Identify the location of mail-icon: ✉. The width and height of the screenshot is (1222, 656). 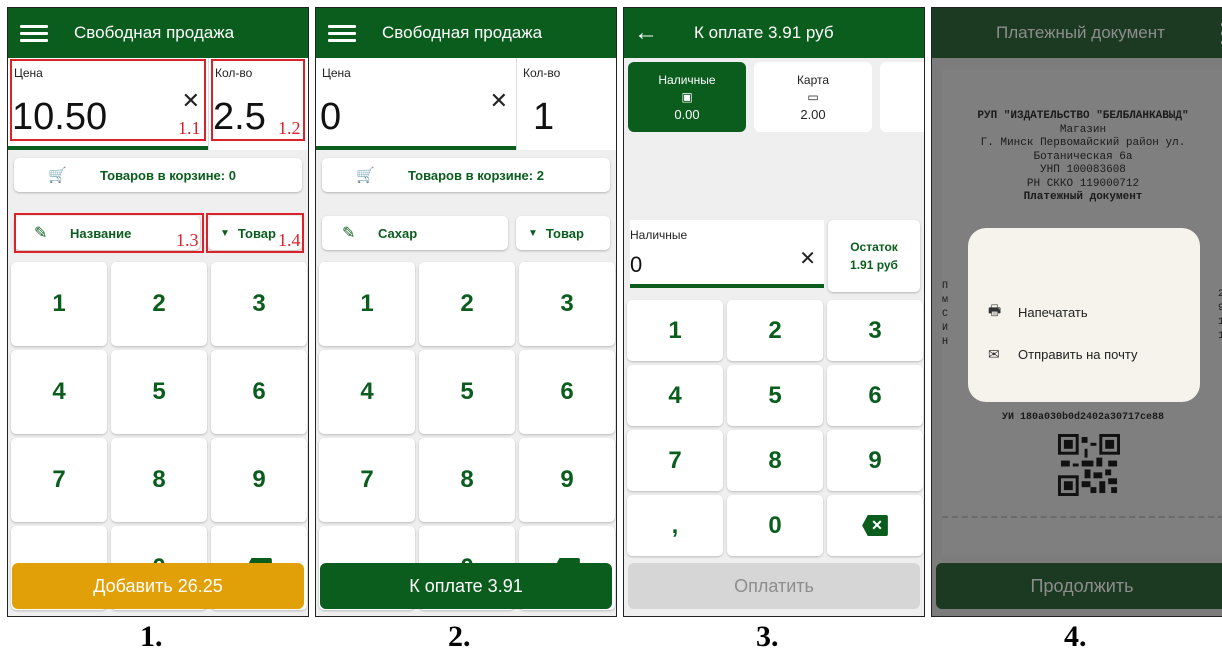
(994, 354).